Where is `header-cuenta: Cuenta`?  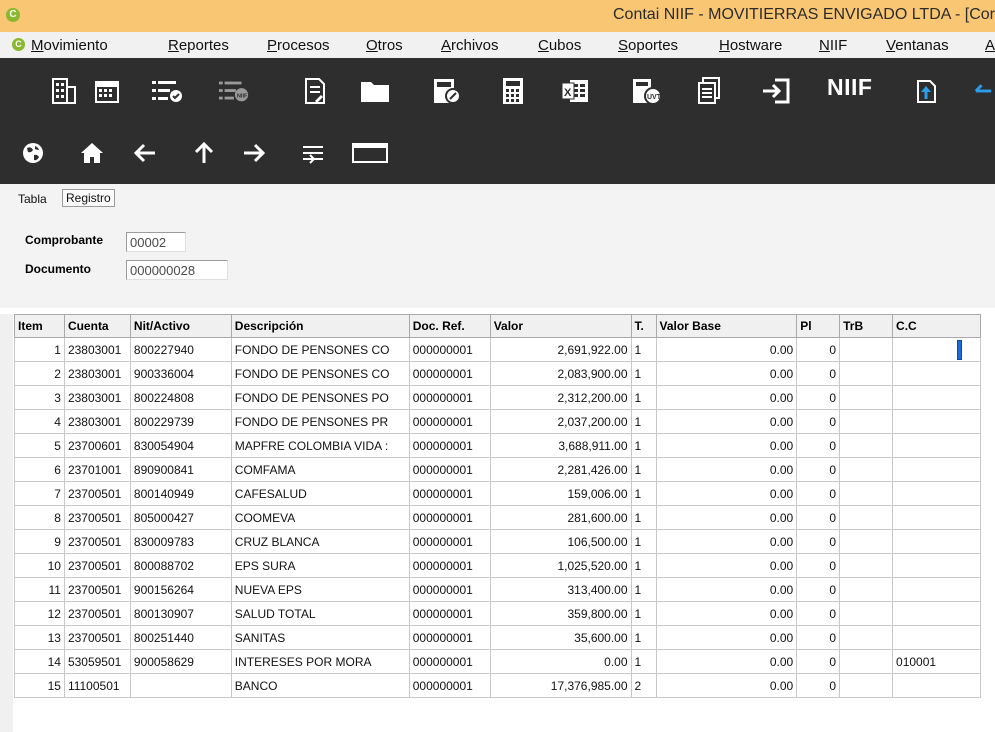 header-cuenta: Cuenta is located at coordinates (97, 326).